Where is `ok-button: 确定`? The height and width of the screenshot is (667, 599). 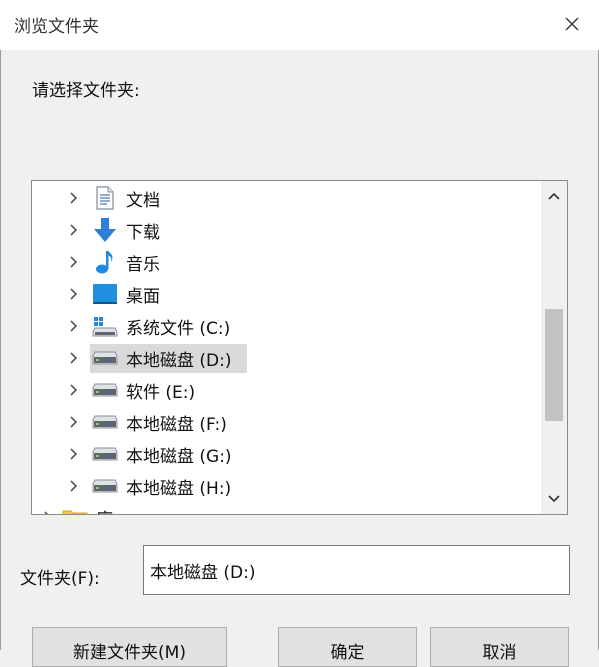 ok-button: 确定 is located at coordinates (347, 647).